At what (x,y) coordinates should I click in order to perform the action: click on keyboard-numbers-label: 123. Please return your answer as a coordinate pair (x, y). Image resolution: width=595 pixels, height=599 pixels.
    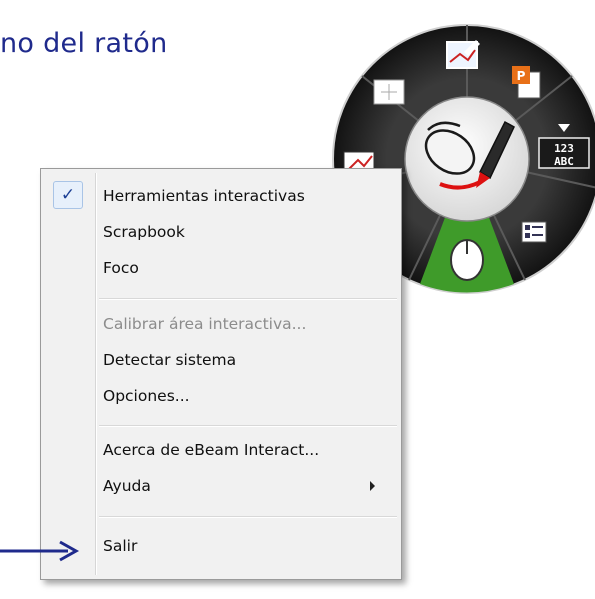
    Looking at the image, I should click on (564, 148).